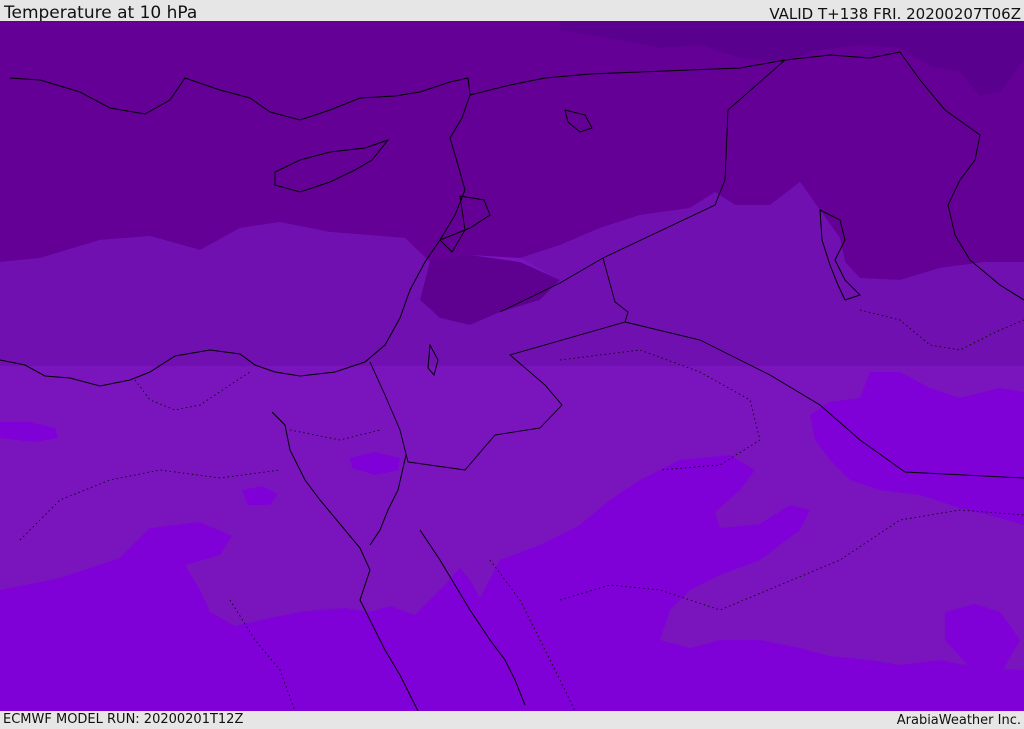 This screenshot has width=1024, height=729. I want to click on model-run: ECMWF MODEL RUN: 20200201T12Z, so click(123, 719).